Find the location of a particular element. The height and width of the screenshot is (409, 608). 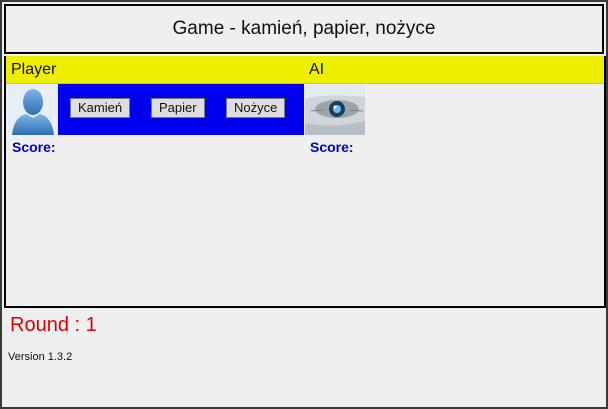

player-panel-title: Player is located at coordinates (155, 70).